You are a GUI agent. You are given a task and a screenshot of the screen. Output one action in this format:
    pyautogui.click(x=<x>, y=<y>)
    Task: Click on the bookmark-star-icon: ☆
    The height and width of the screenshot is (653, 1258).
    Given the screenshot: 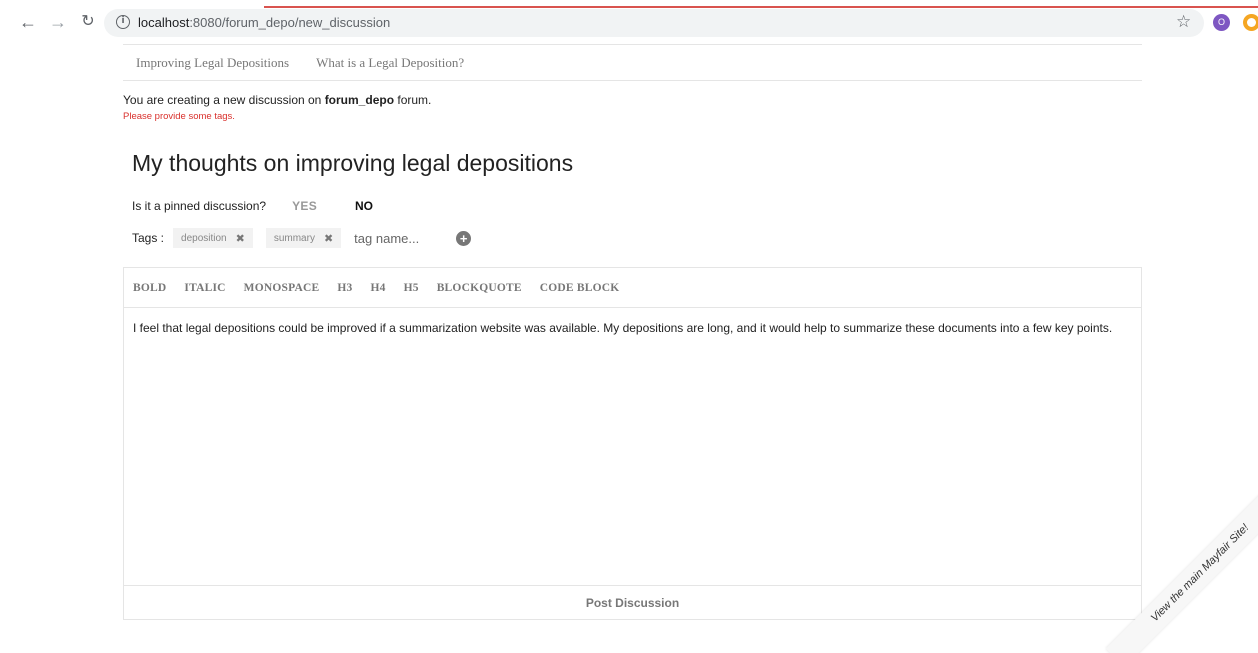 What is the action you would take?
    pyautogui.click(x=1183, y=22)
    